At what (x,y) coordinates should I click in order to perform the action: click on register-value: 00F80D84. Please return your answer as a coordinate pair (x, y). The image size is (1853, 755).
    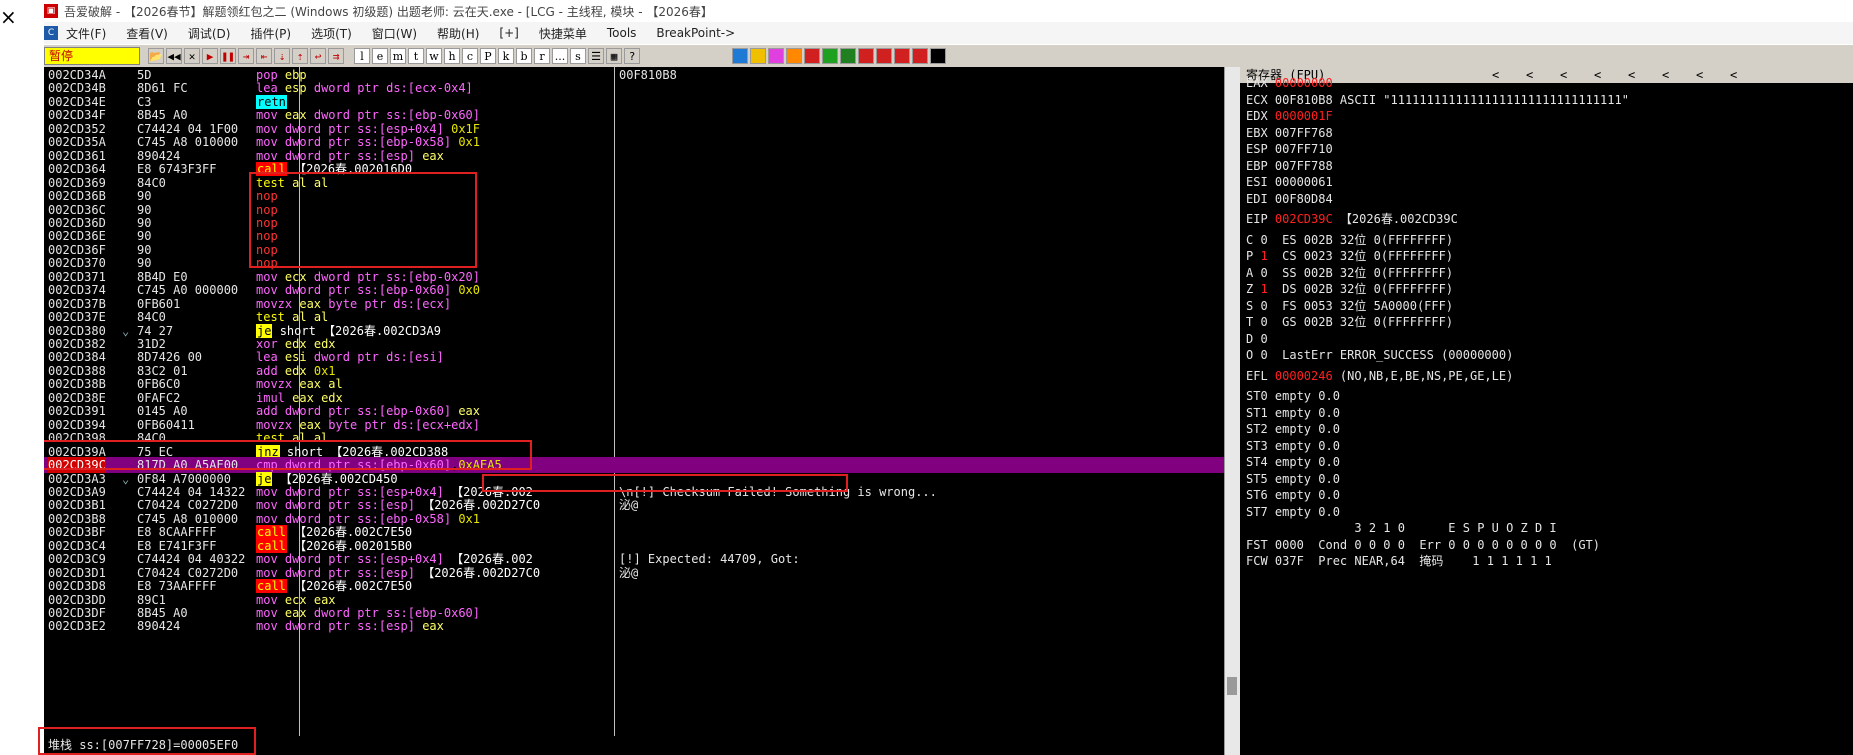
    Looking at the image, I should click on (1304, 199).